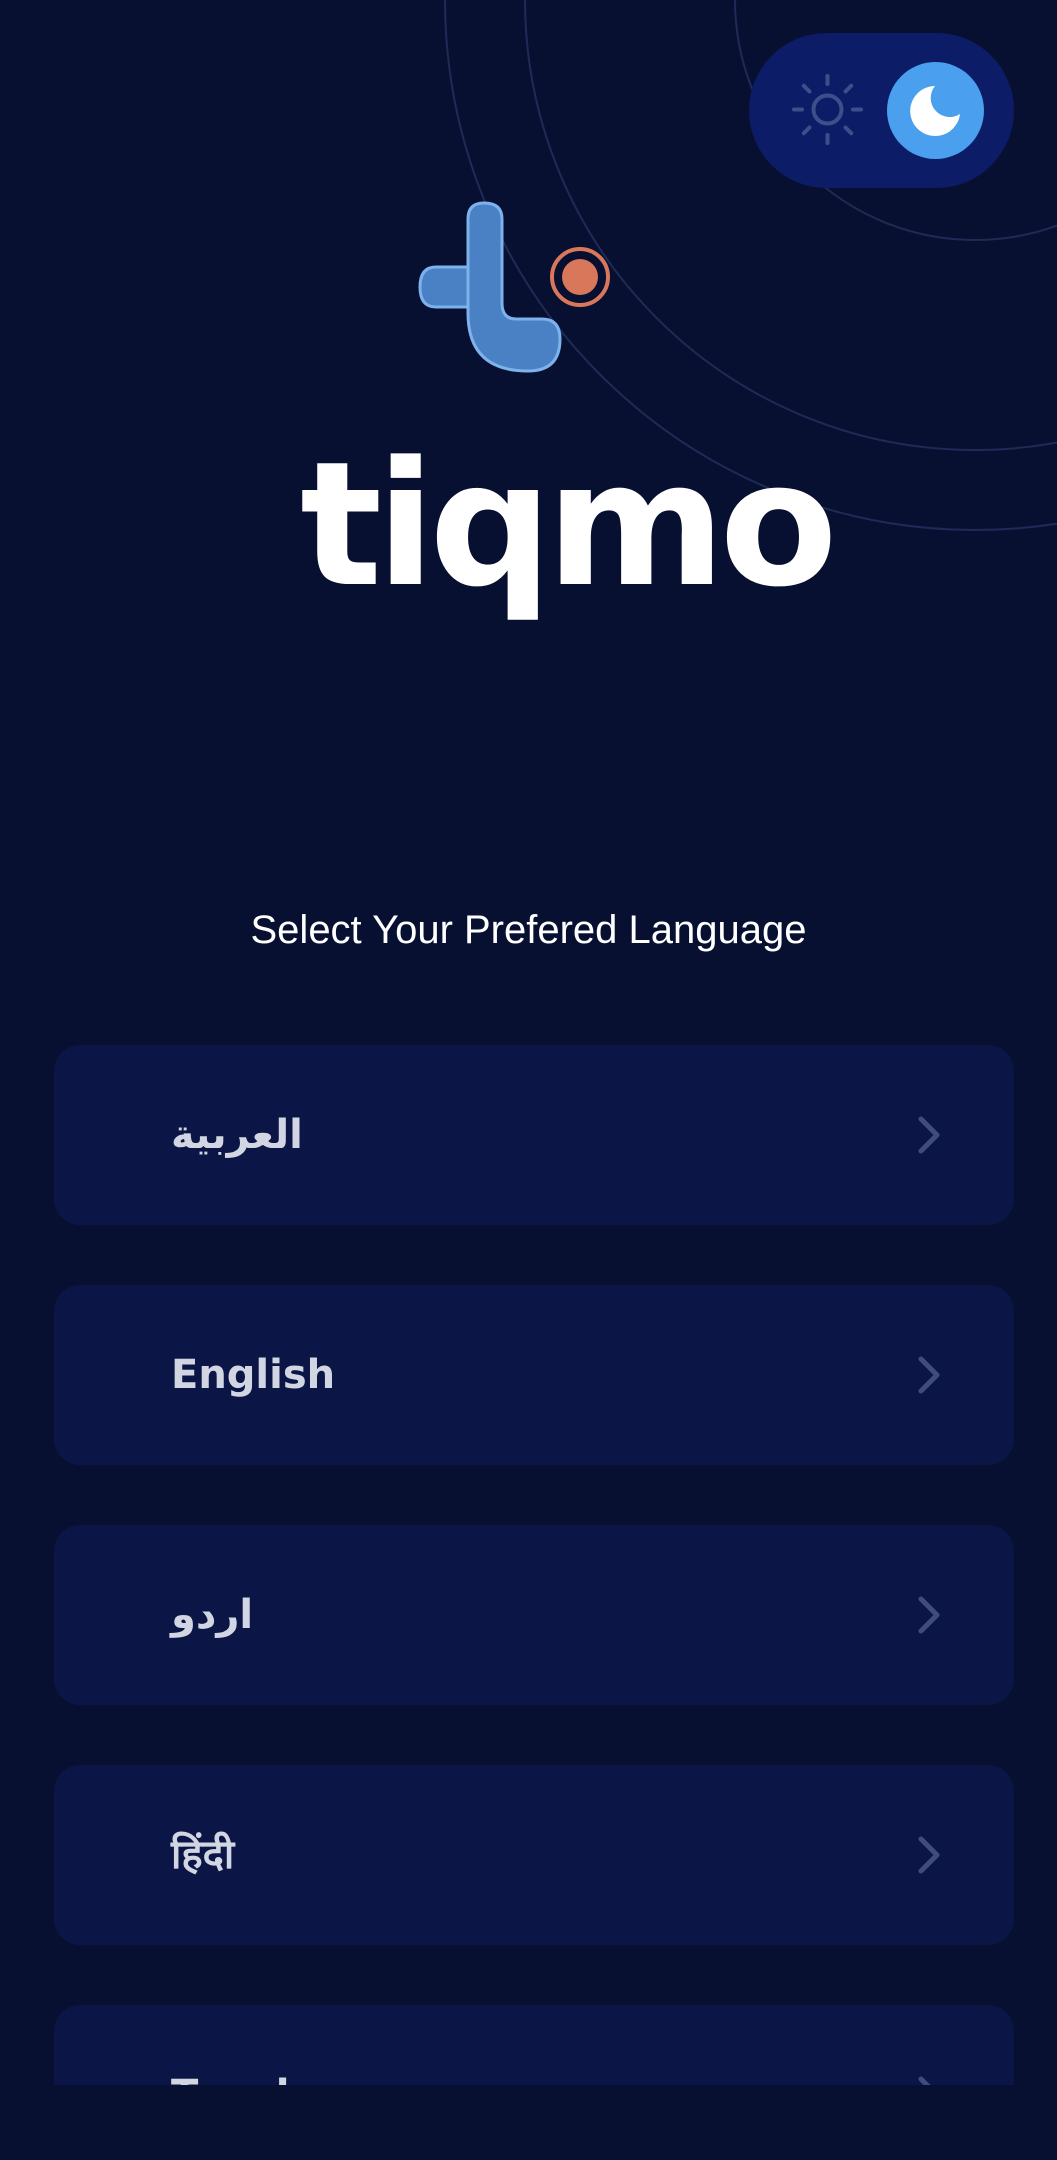  I want to click on tiqmo-wordmark: tiqmo, so click(569, 524).